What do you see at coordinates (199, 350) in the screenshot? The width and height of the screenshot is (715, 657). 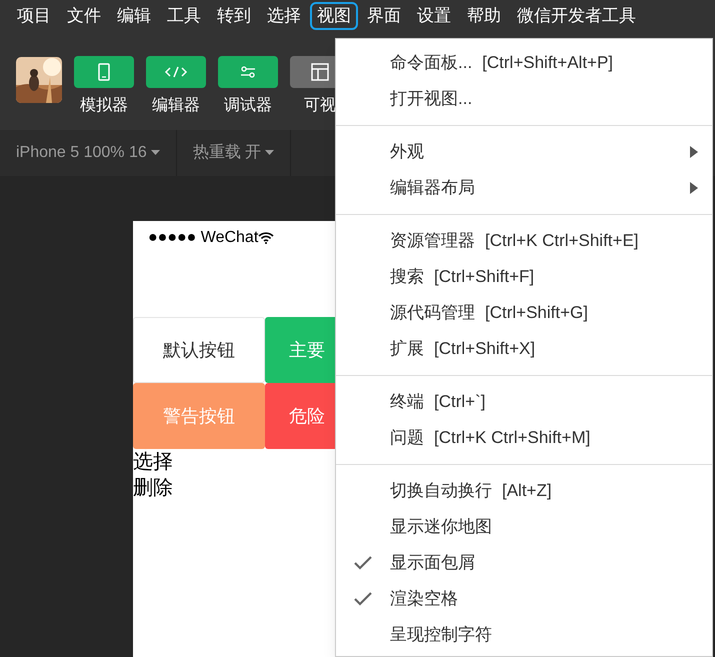 I see `demo-button: 默认按钮` at bounding box center [199, 350].